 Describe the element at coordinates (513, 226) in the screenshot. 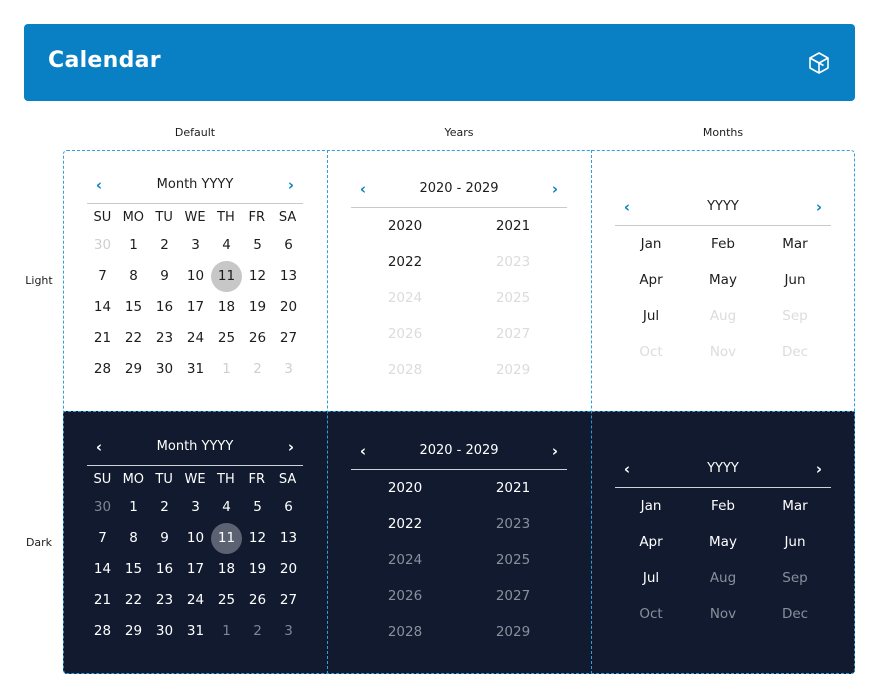

I see `year-cell: 2021` at that location.